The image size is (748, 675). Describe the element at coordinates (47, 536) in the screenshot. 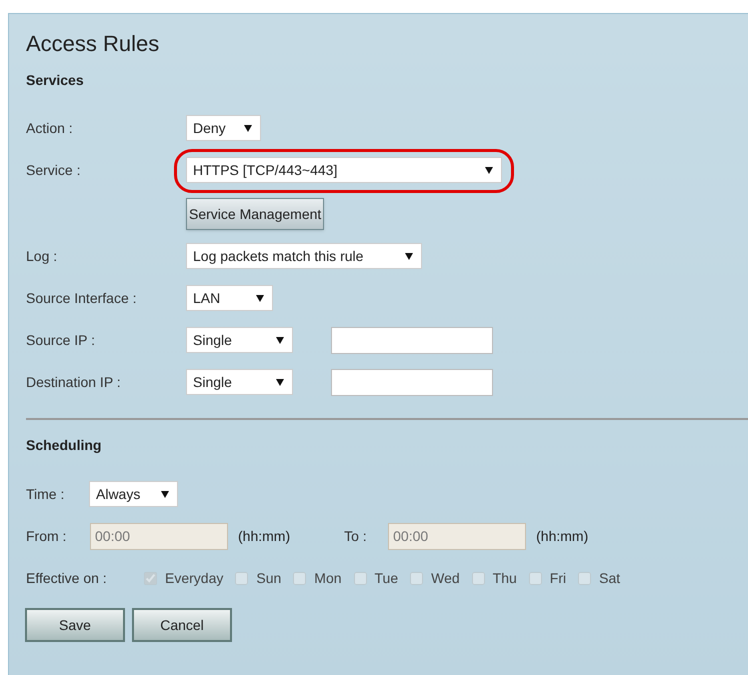

I see `field-label: From :` at that location.